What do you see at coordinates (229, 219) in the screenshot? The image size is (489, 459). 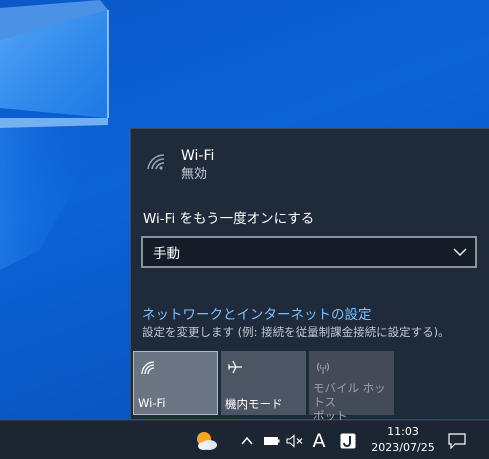 I see `turn-wifi-on-label: Wi-Fi をもう一度オンにする` at bounding box center [229, 219].